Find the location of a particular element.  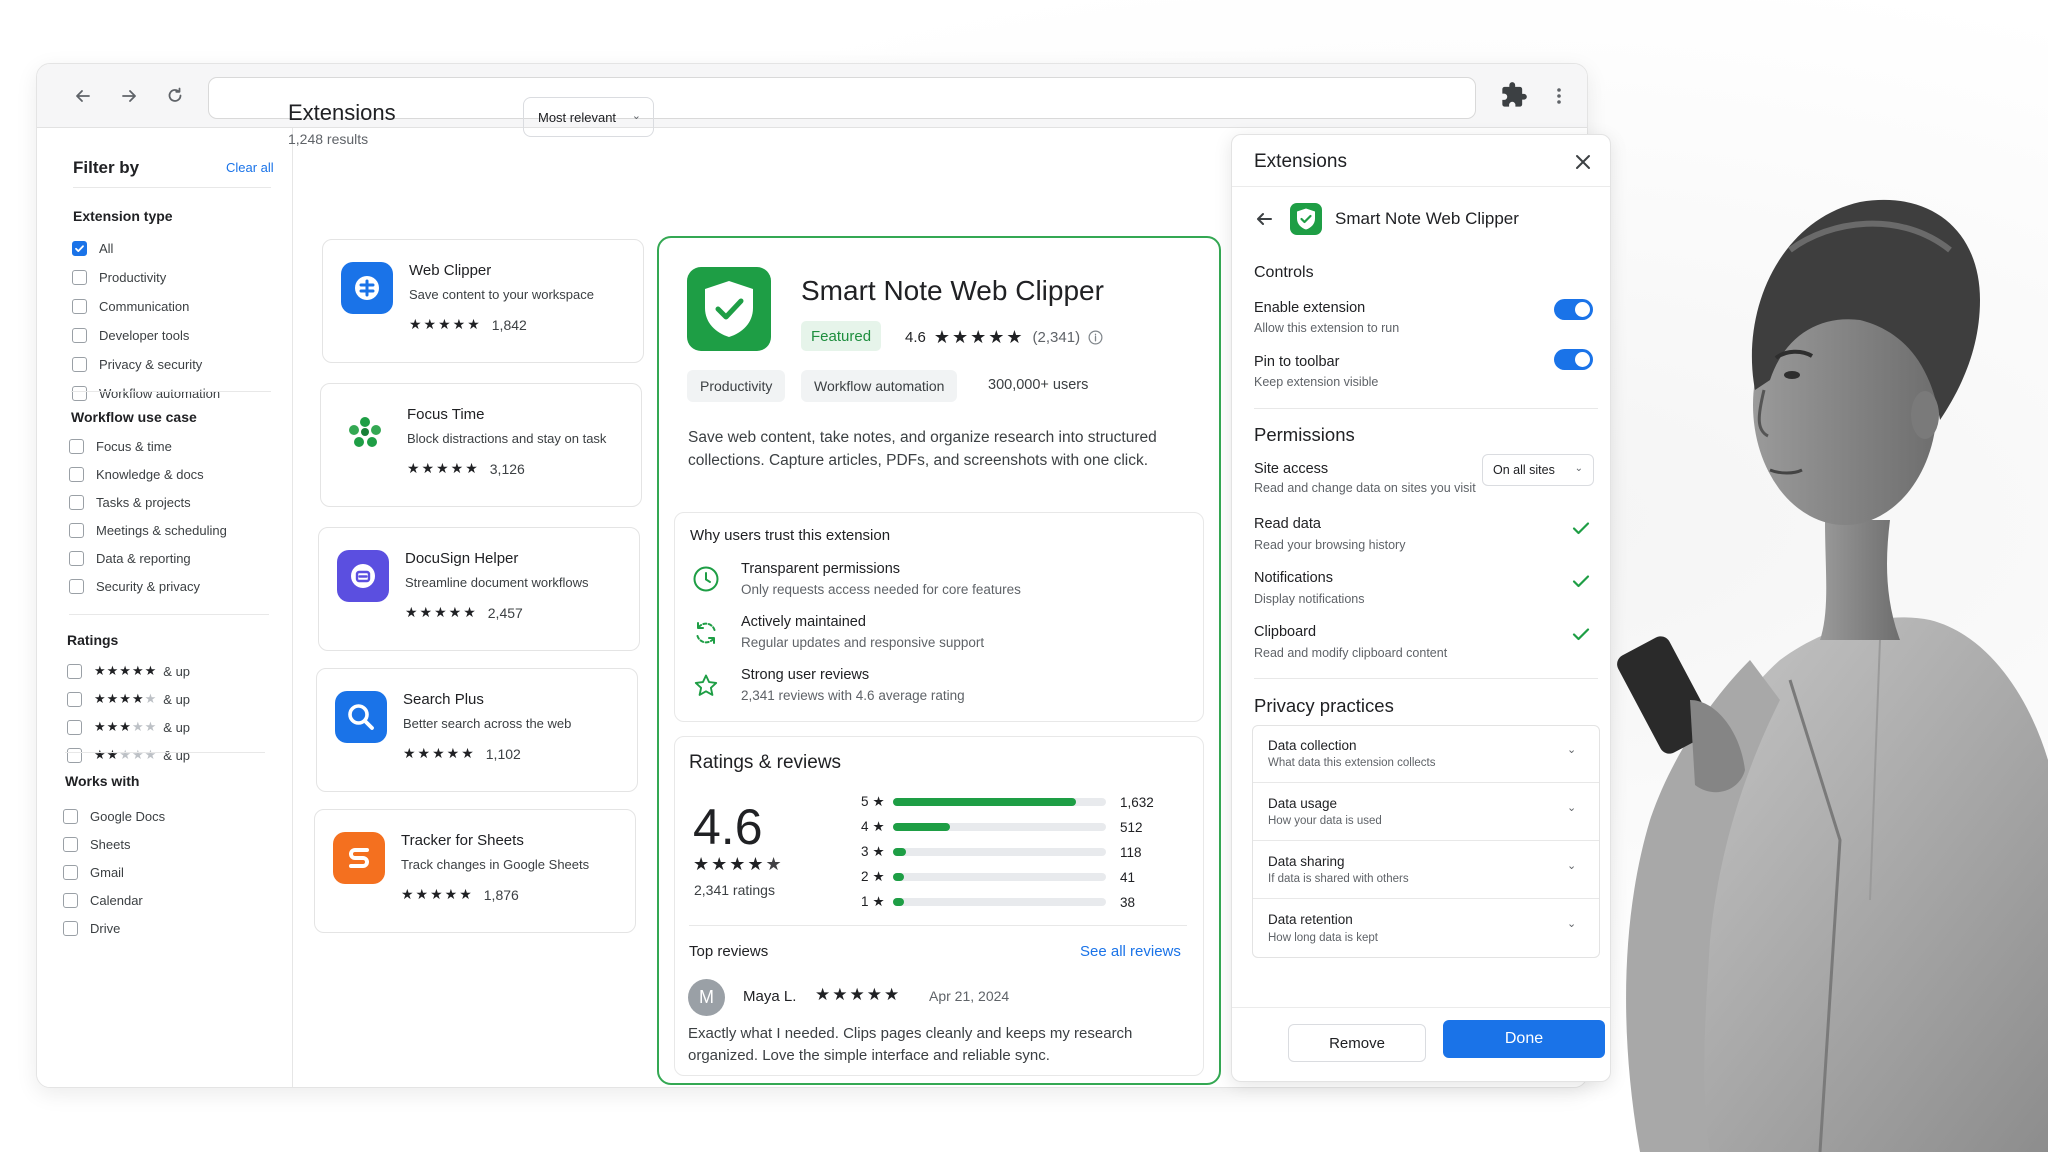

back-icon is located at coordinates (83, 96).